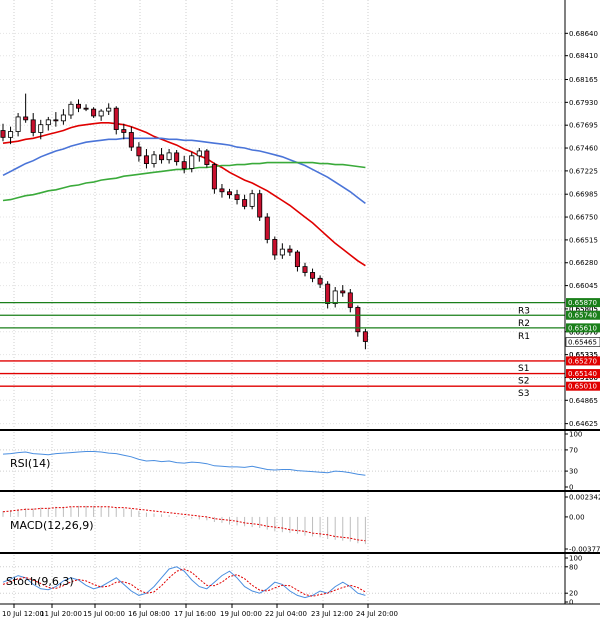 This screenshot has height=620, width=600. I want to click on stoch-tick-label: 0, so click(571, 603).